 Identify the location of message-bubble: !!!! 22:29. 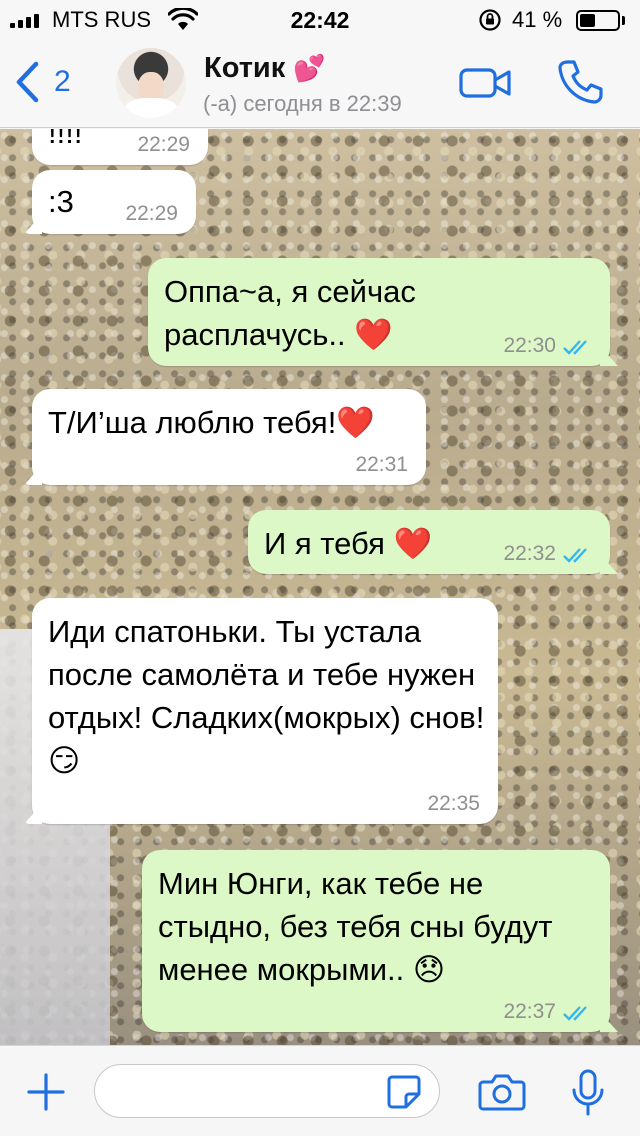
(120, 147).